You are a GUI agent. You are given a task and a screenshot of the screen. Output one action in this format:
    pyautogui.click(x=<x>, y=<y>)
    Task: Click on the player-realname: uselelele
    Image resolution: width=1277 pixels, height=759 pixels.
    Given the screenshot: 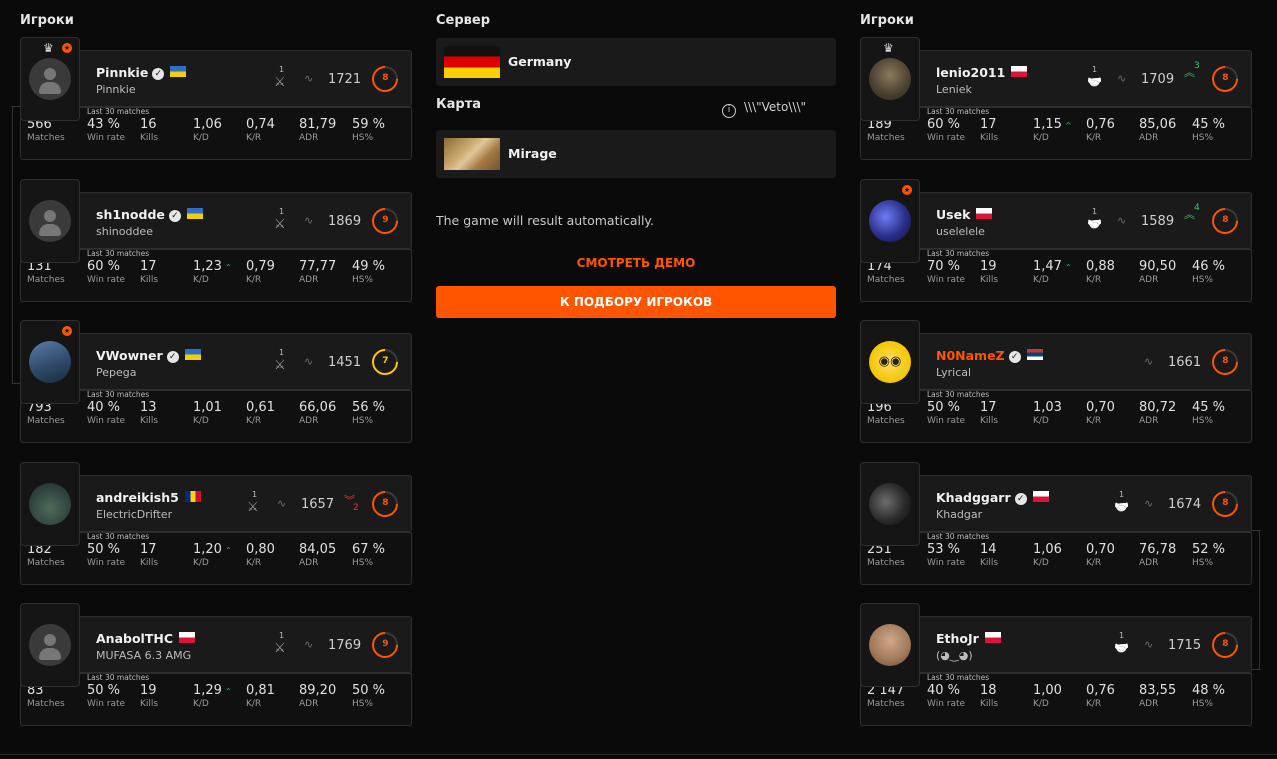 What is the action you would take?
    pyautogui.click(x=960, y=231)
    